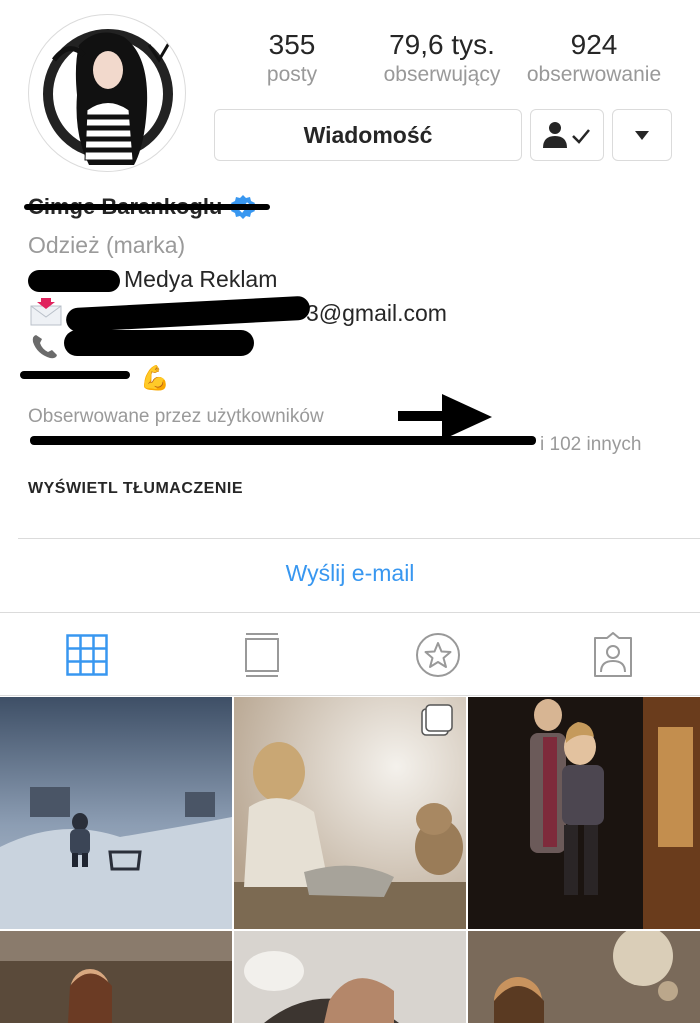  I want to click on chevron-down-icon, so click(642, 135).